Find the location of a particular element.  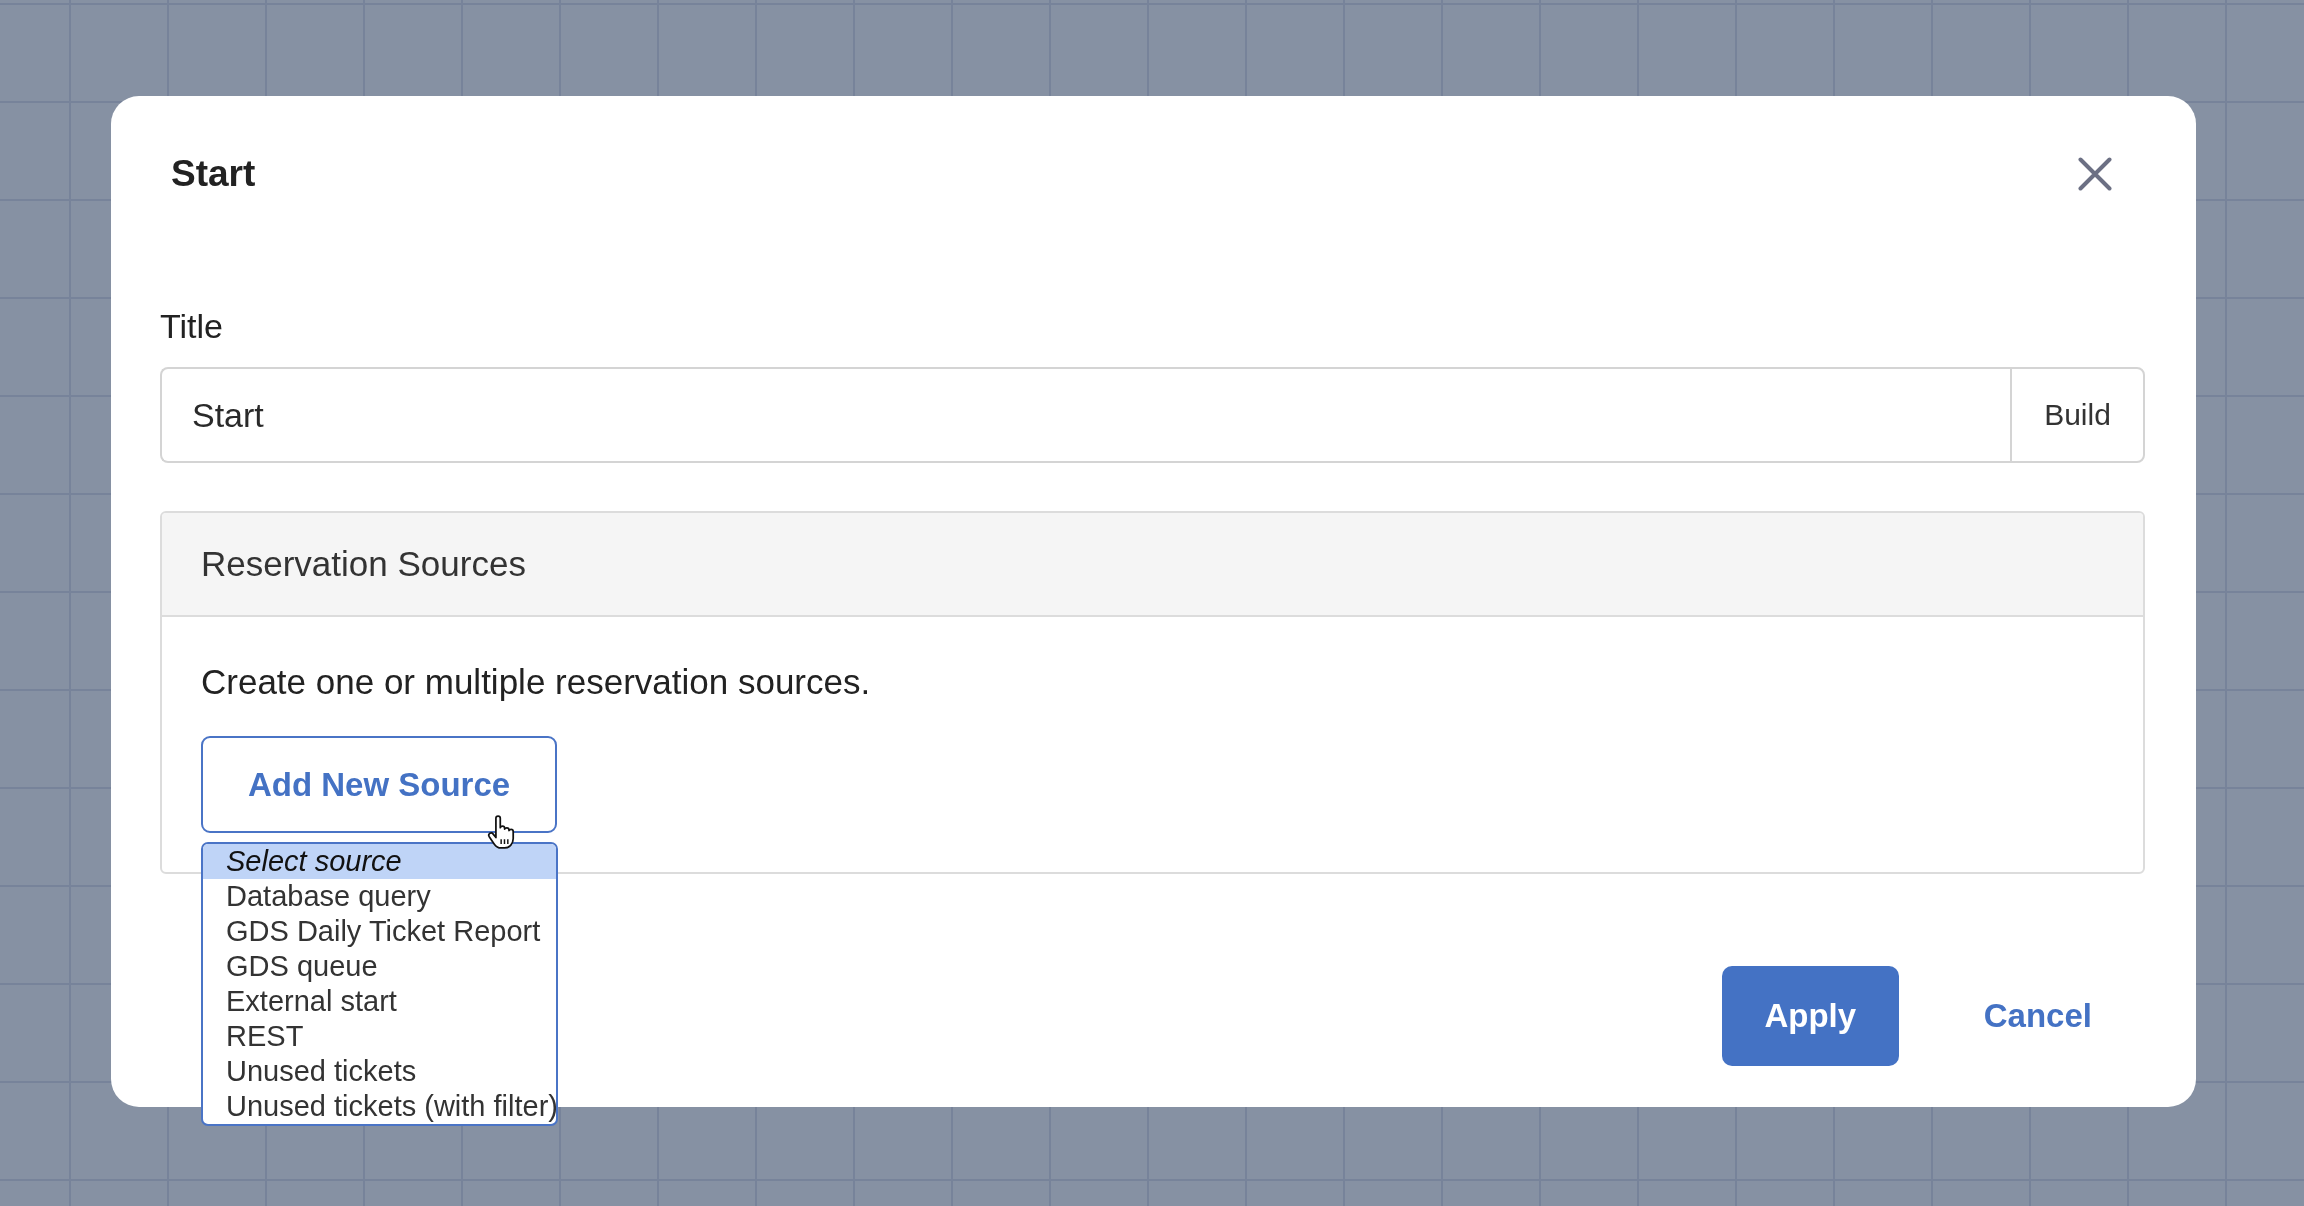

primary-button: Apply is located at coordinates (1810, 1016).